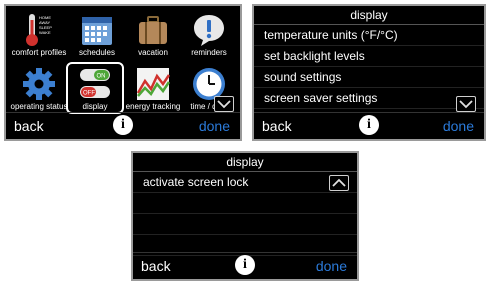  What do you see at coordinates (245, 182) in the screenshot?
I see `menu-item-activate-screen-lock: activate screen lock` at bounding box center [245, 182].